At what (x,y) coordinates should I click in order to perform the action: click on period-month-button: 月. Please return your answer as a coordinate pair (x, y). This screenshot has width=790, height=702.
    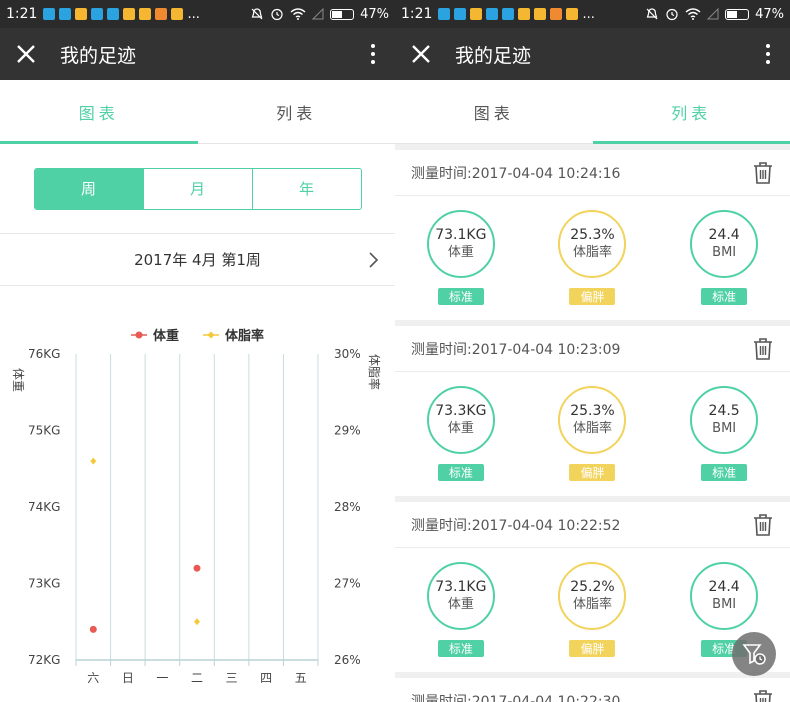
    Looking at the image, I should click on (197, 188).